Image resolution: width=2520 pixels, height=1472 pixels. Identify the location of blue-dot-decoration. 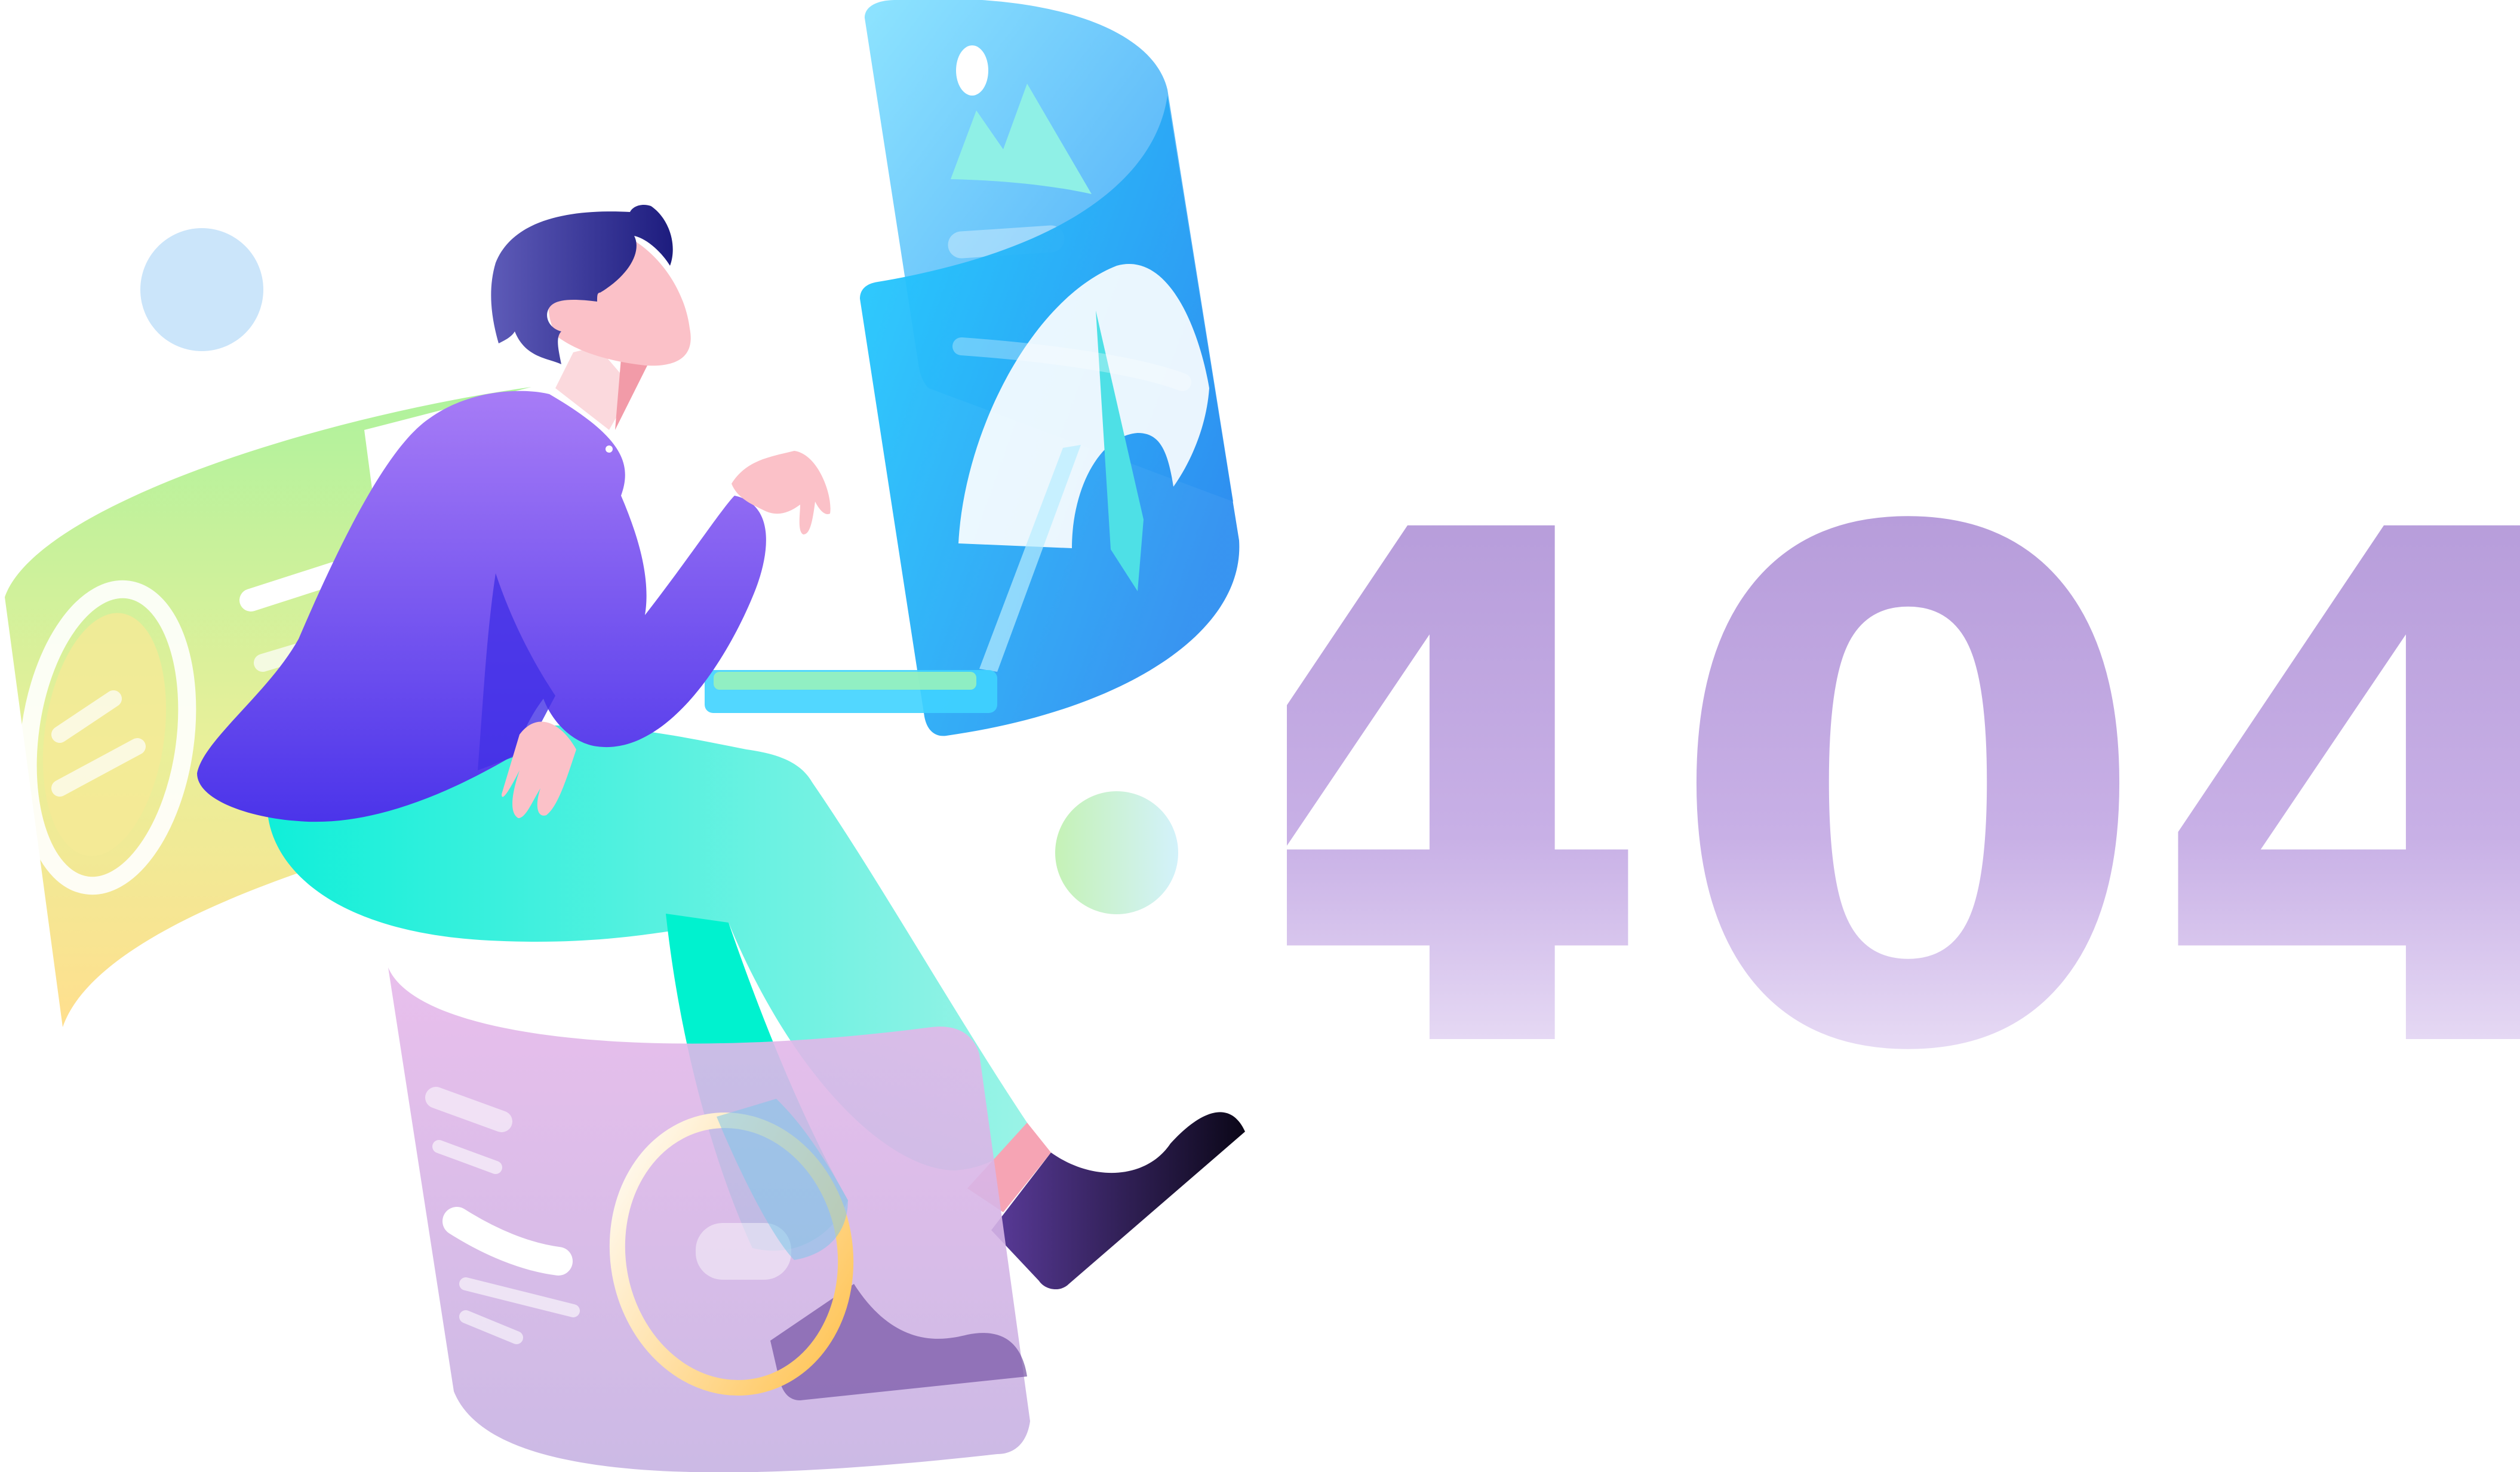
(201, 289).